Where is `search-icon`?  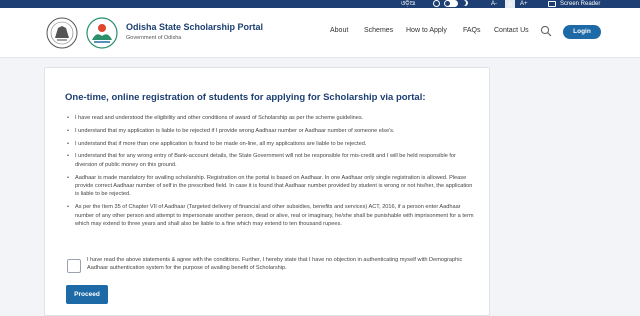 search-icon is located at coordinates (546, 31).